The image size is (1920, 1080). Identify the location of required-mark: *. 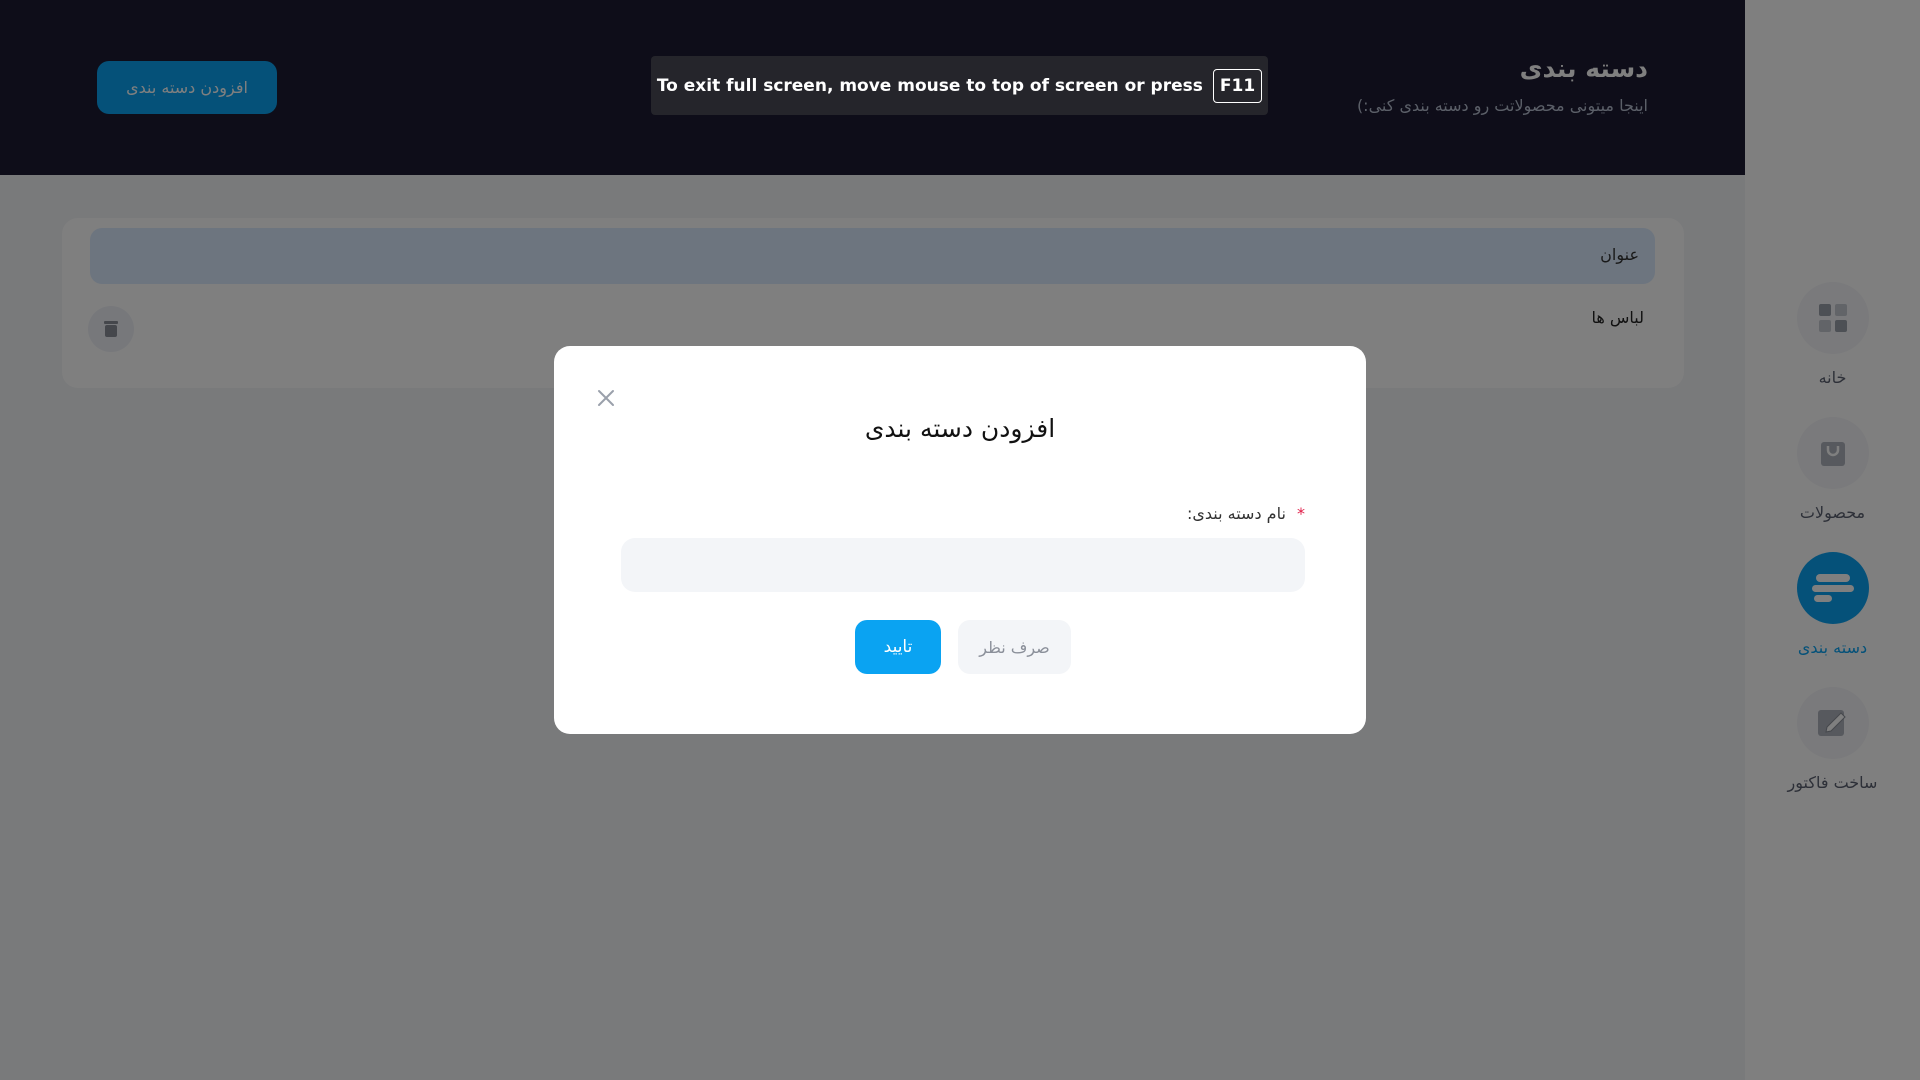
(1301, 513).